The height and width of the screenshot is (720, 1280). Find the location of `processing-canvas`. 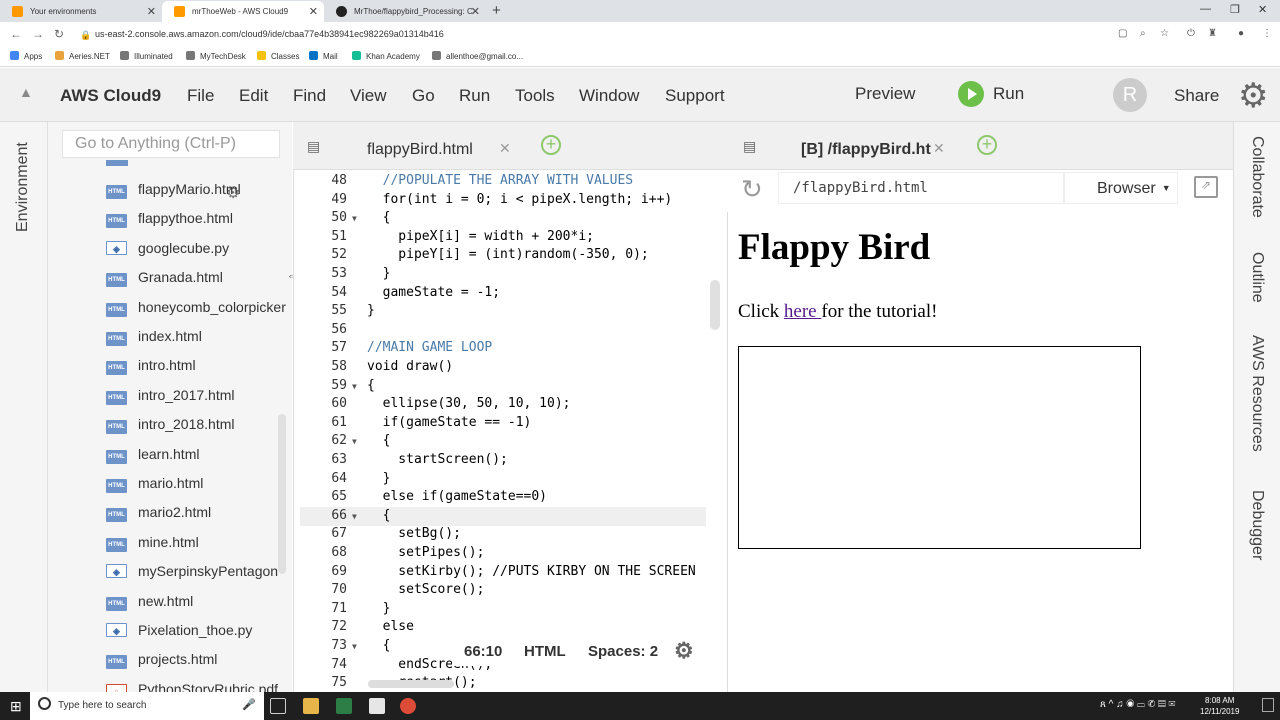

processing-canvas is located at coordinates (939, 447).